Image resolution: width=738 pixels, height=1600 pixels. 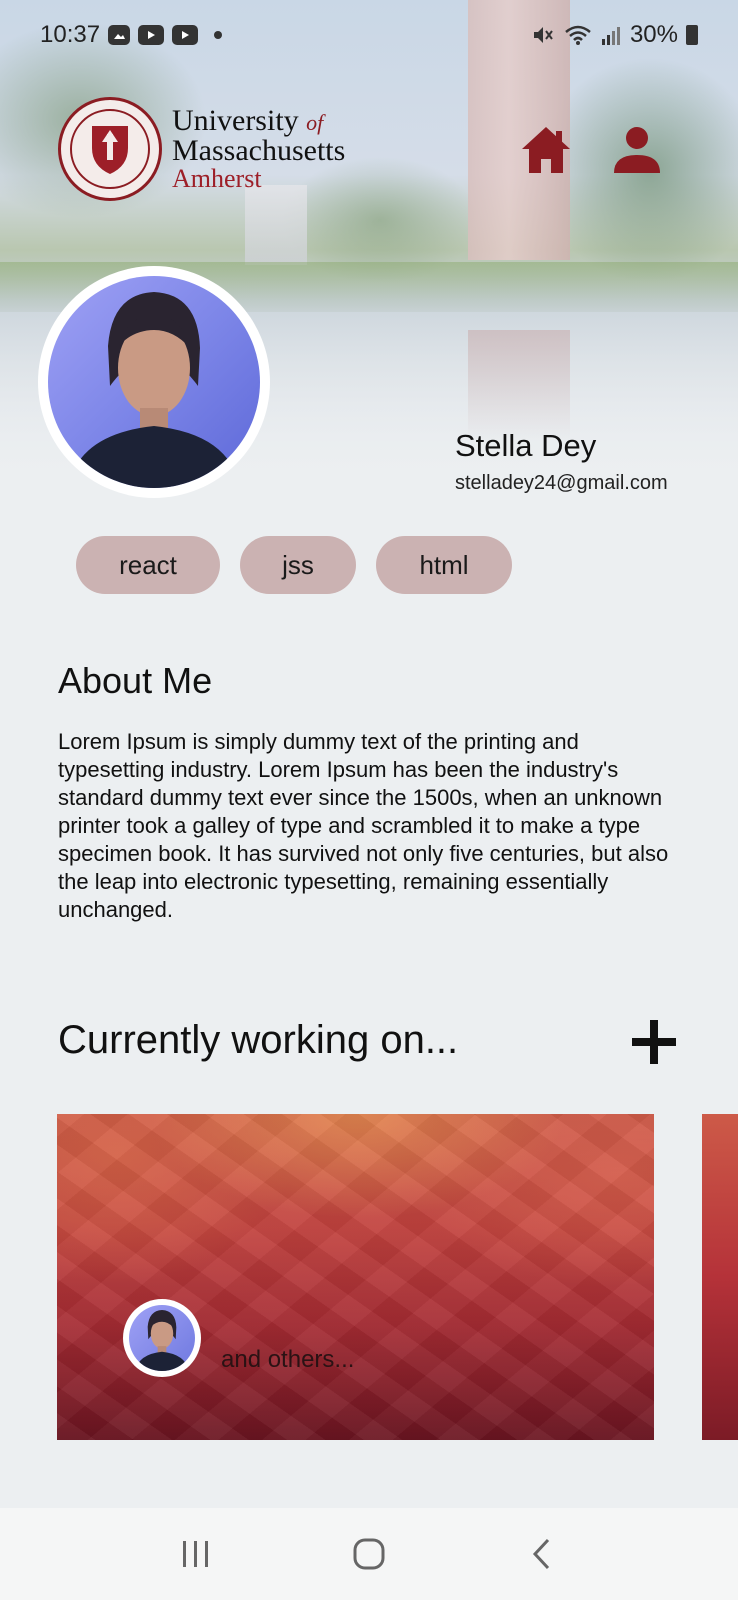 I want to click on recent-apps-icon, so click(x=196, y=1554).